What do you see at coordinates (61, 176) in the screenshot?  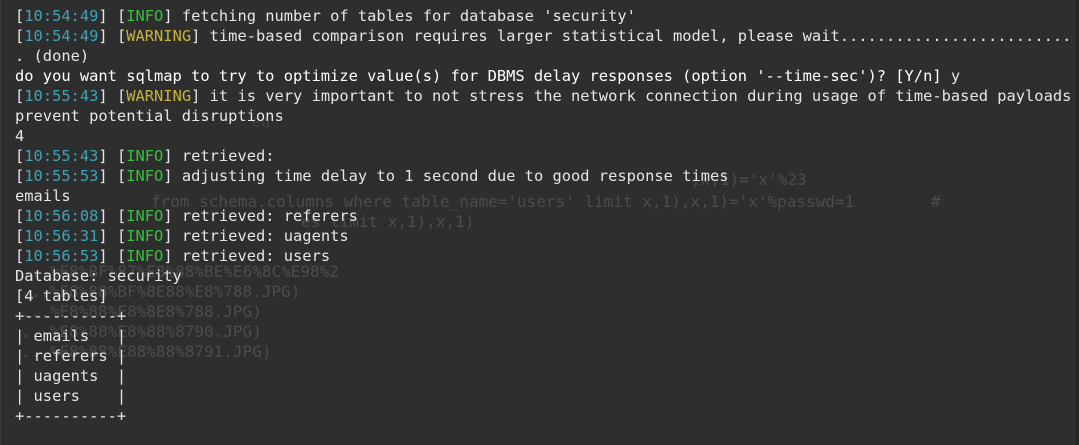 I see `timestamp: 10:55:53` at bounding box center [61, 176].